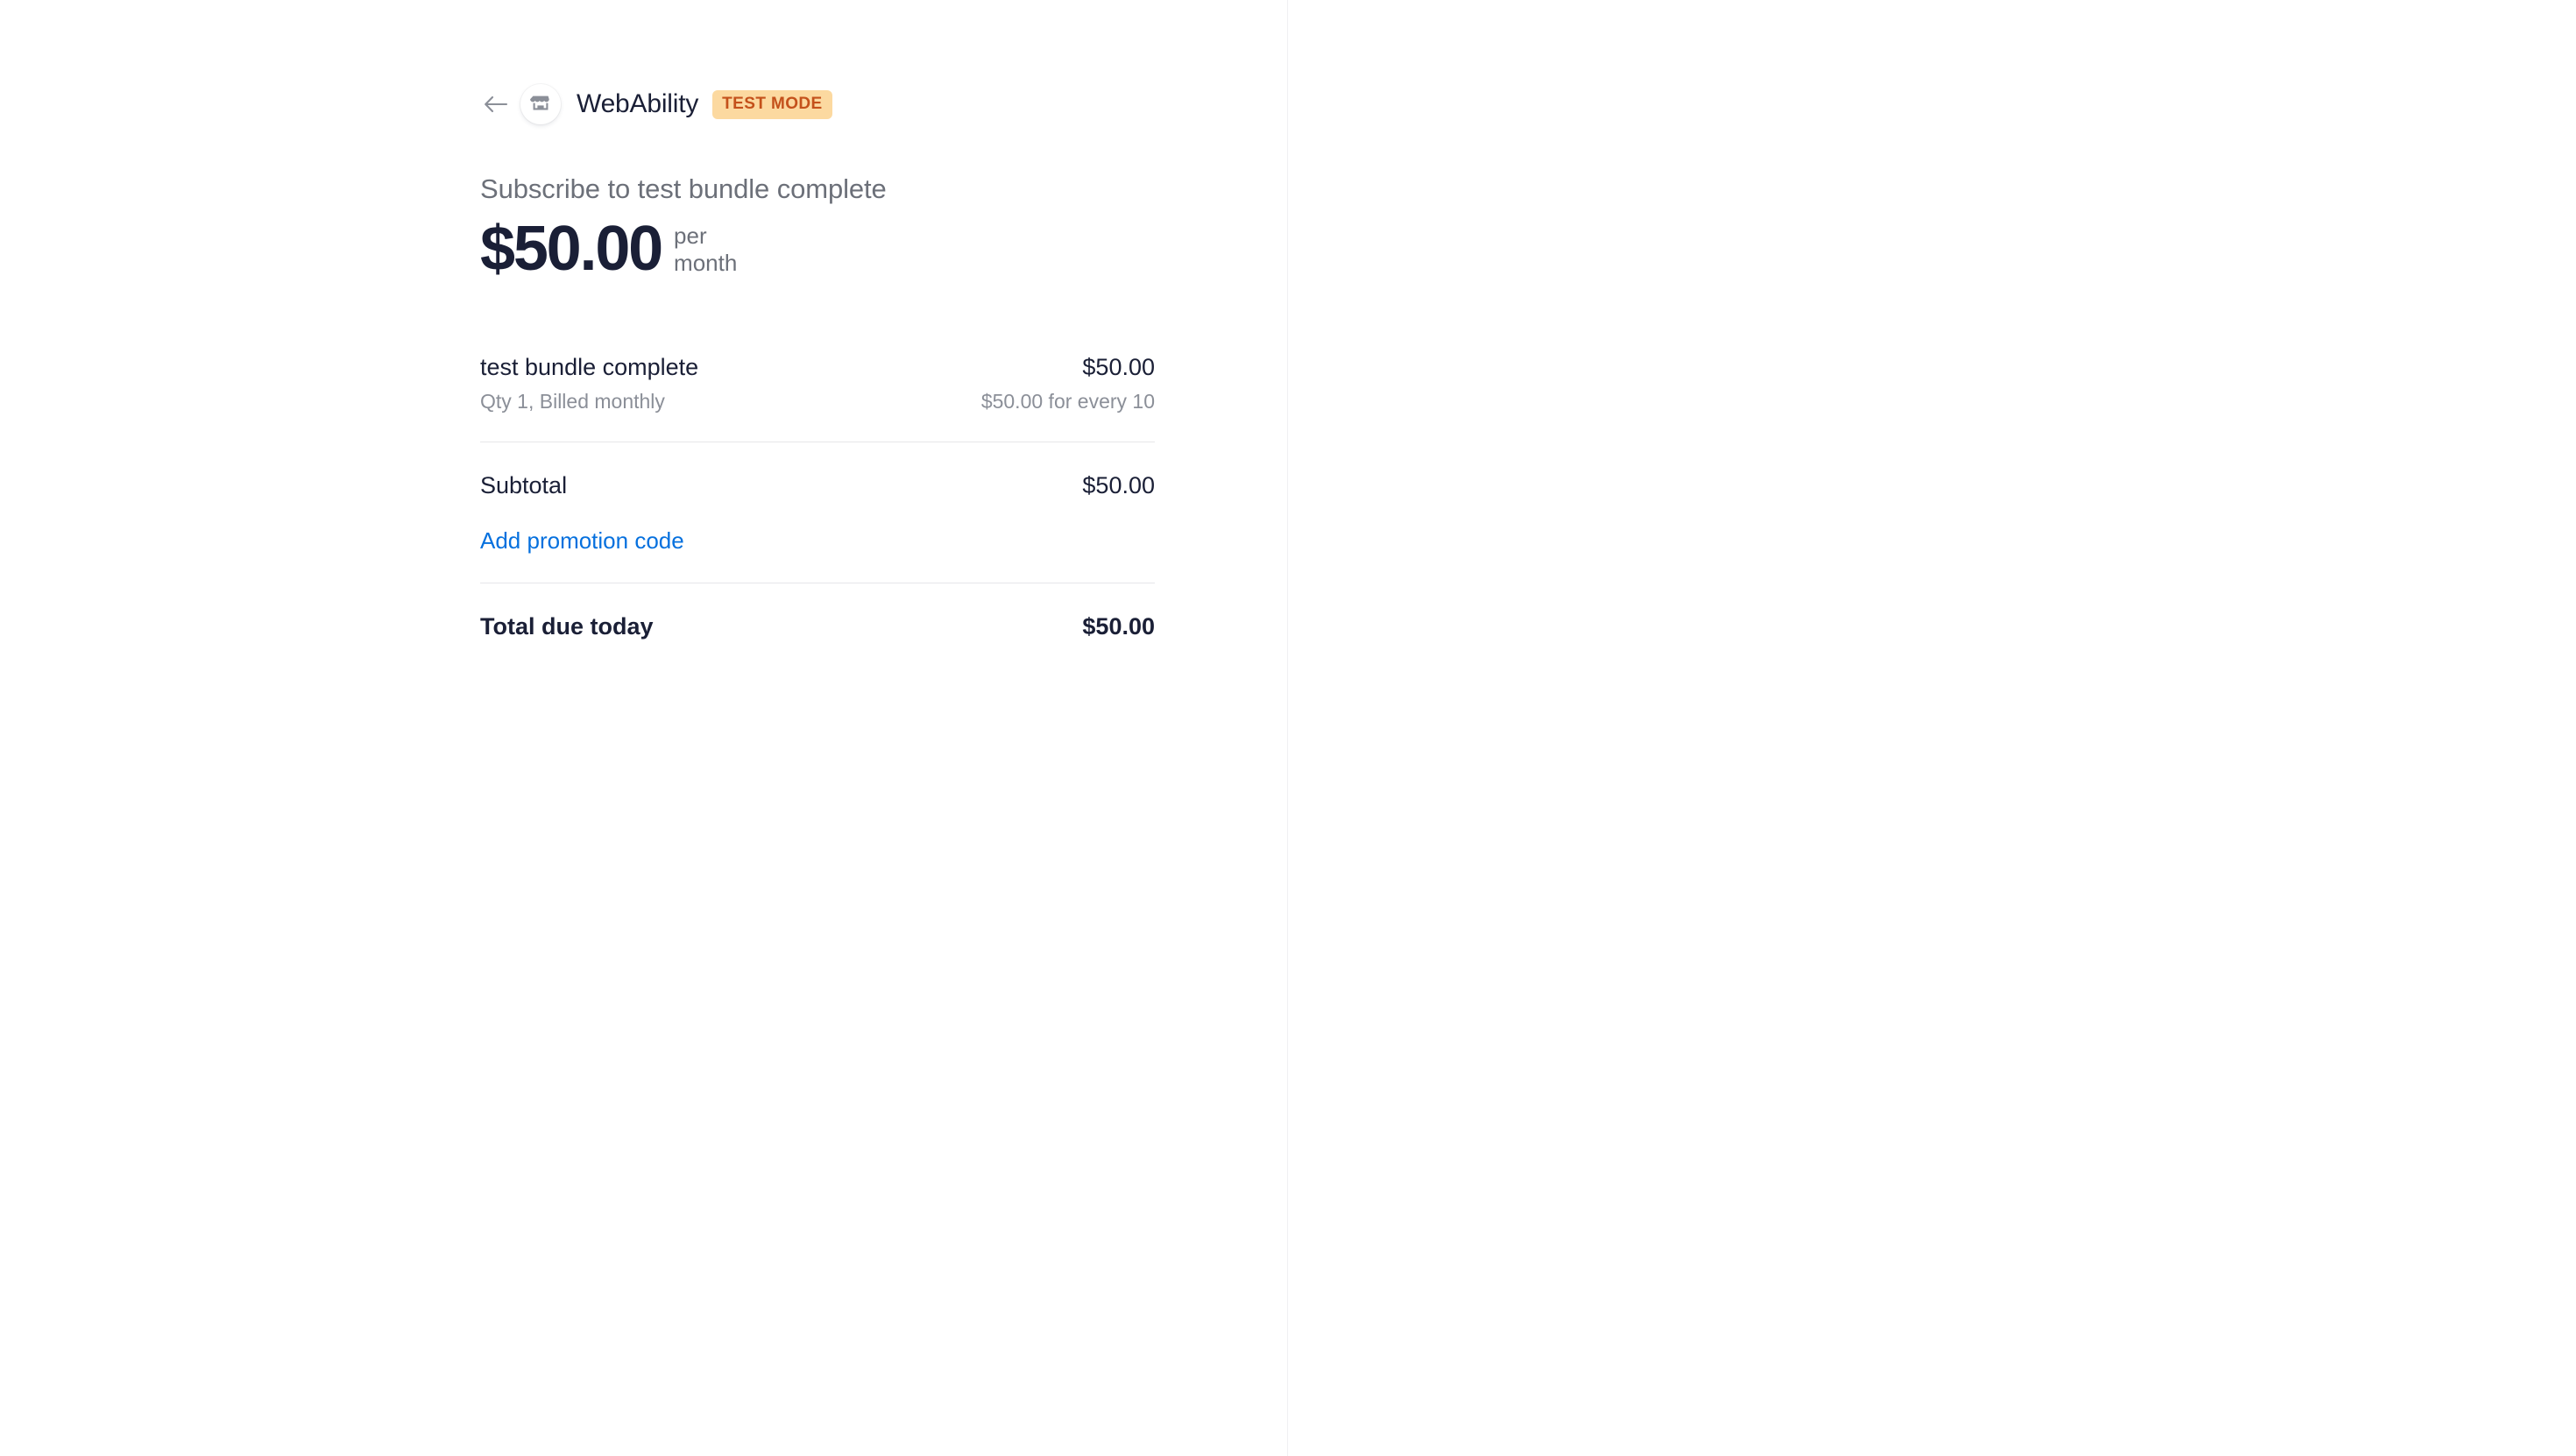 This screenshot has width=2576, height=1456. I want to click on merchant-header: WebAbility TEST MODE, so click(817, 104).